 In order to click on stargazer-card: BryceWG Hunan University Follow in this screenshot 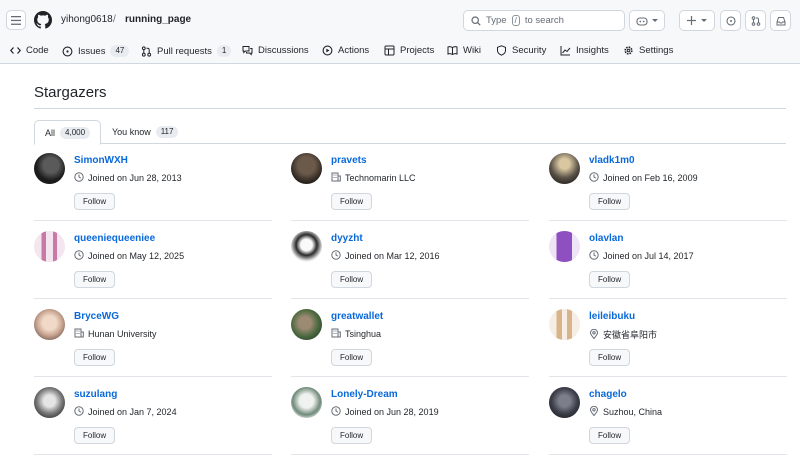, I will do `click(153, 348)`.